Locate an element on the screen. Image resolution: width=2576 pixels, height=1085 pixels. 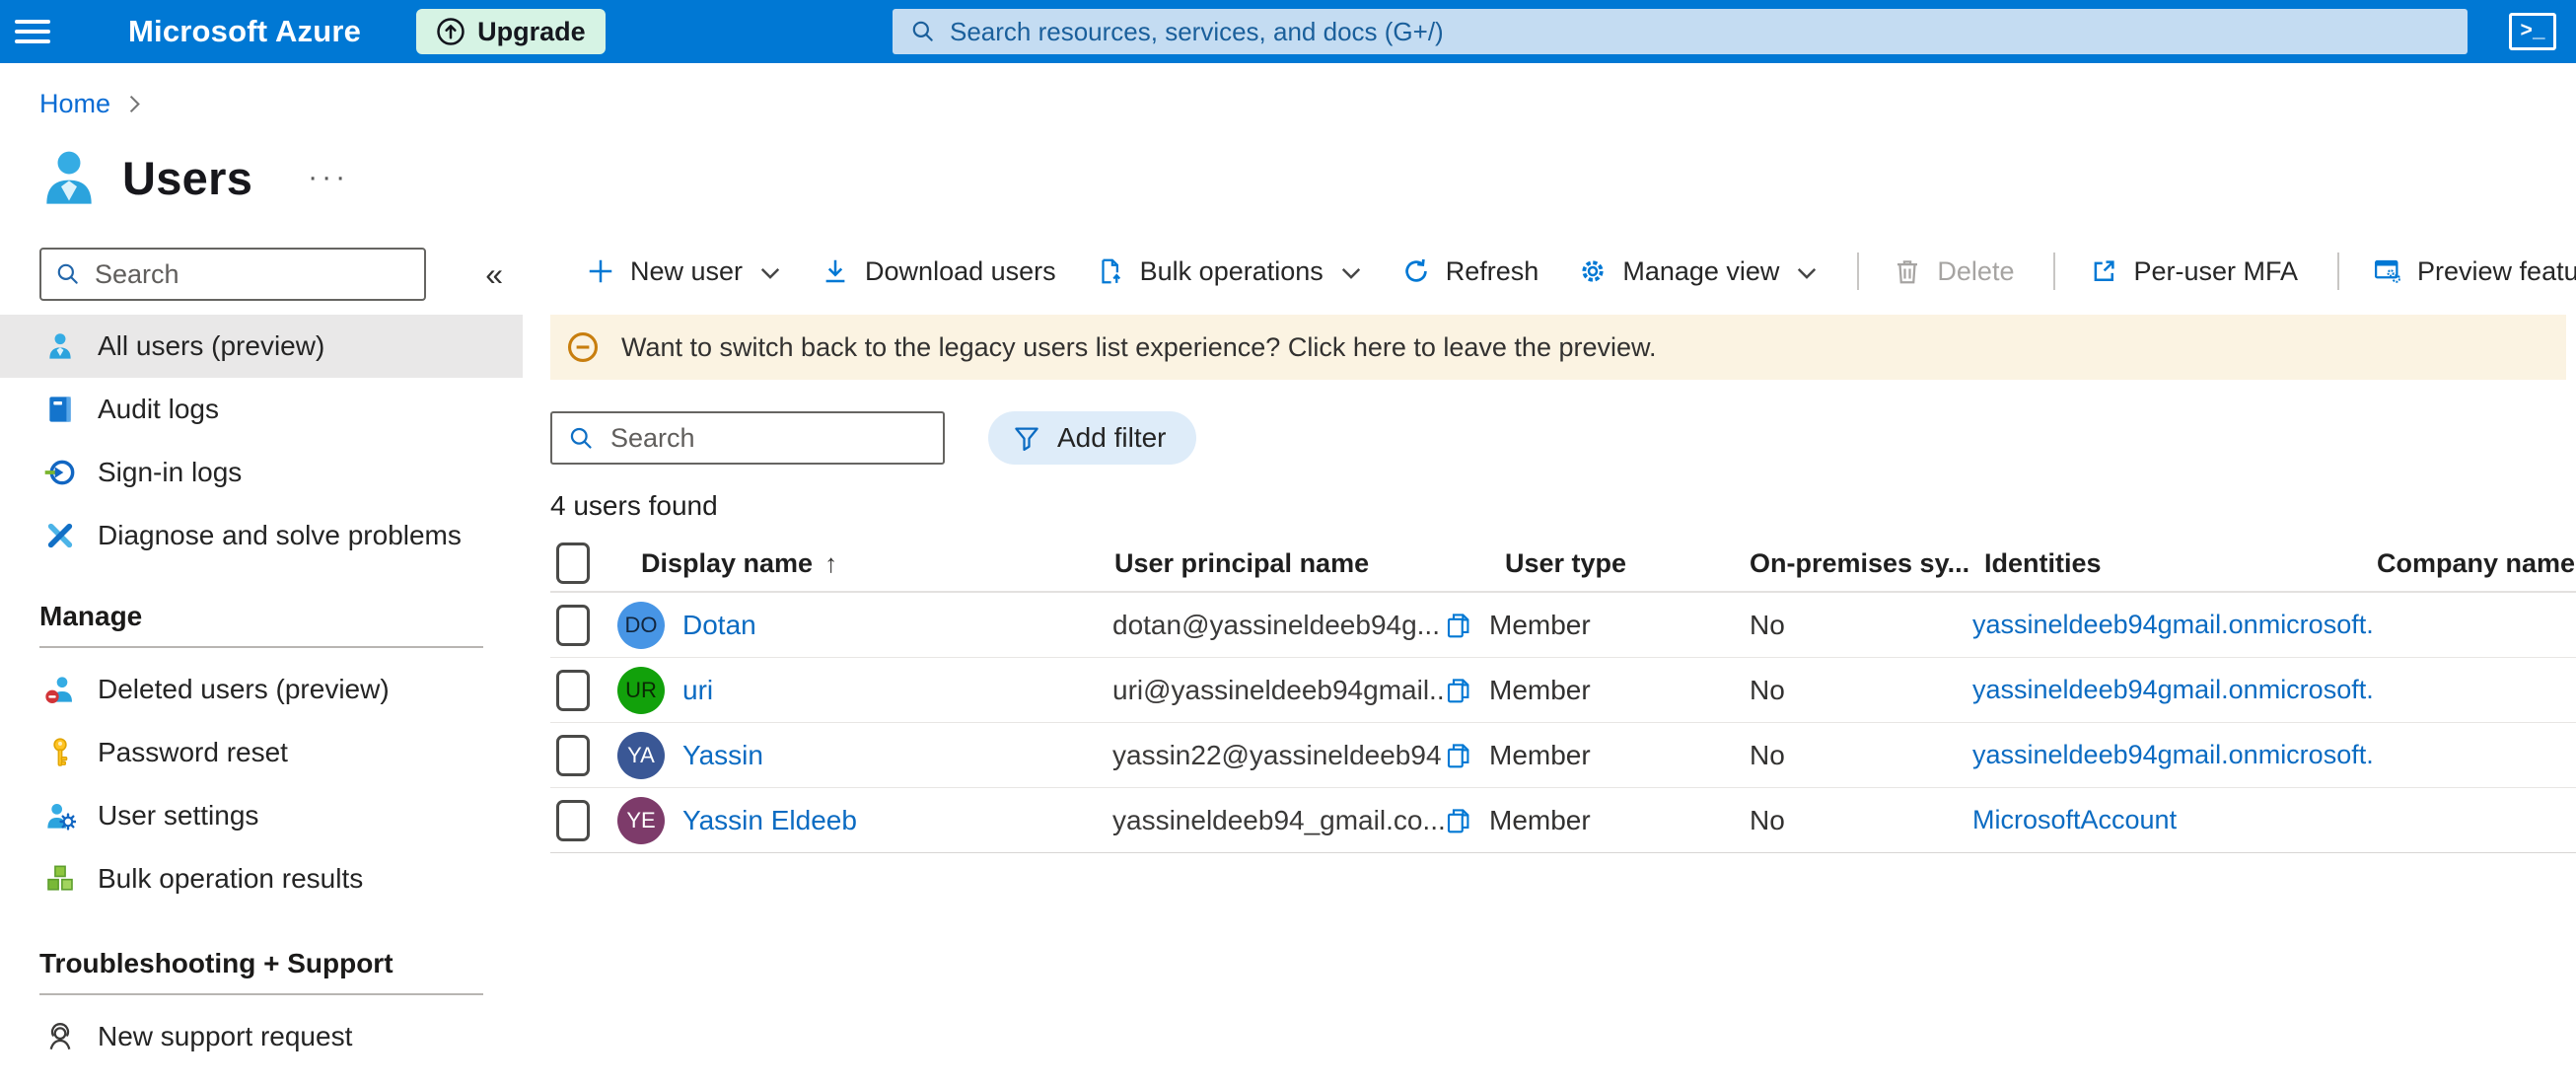
delete-label: Delete is located at coordinates (1976, 270).